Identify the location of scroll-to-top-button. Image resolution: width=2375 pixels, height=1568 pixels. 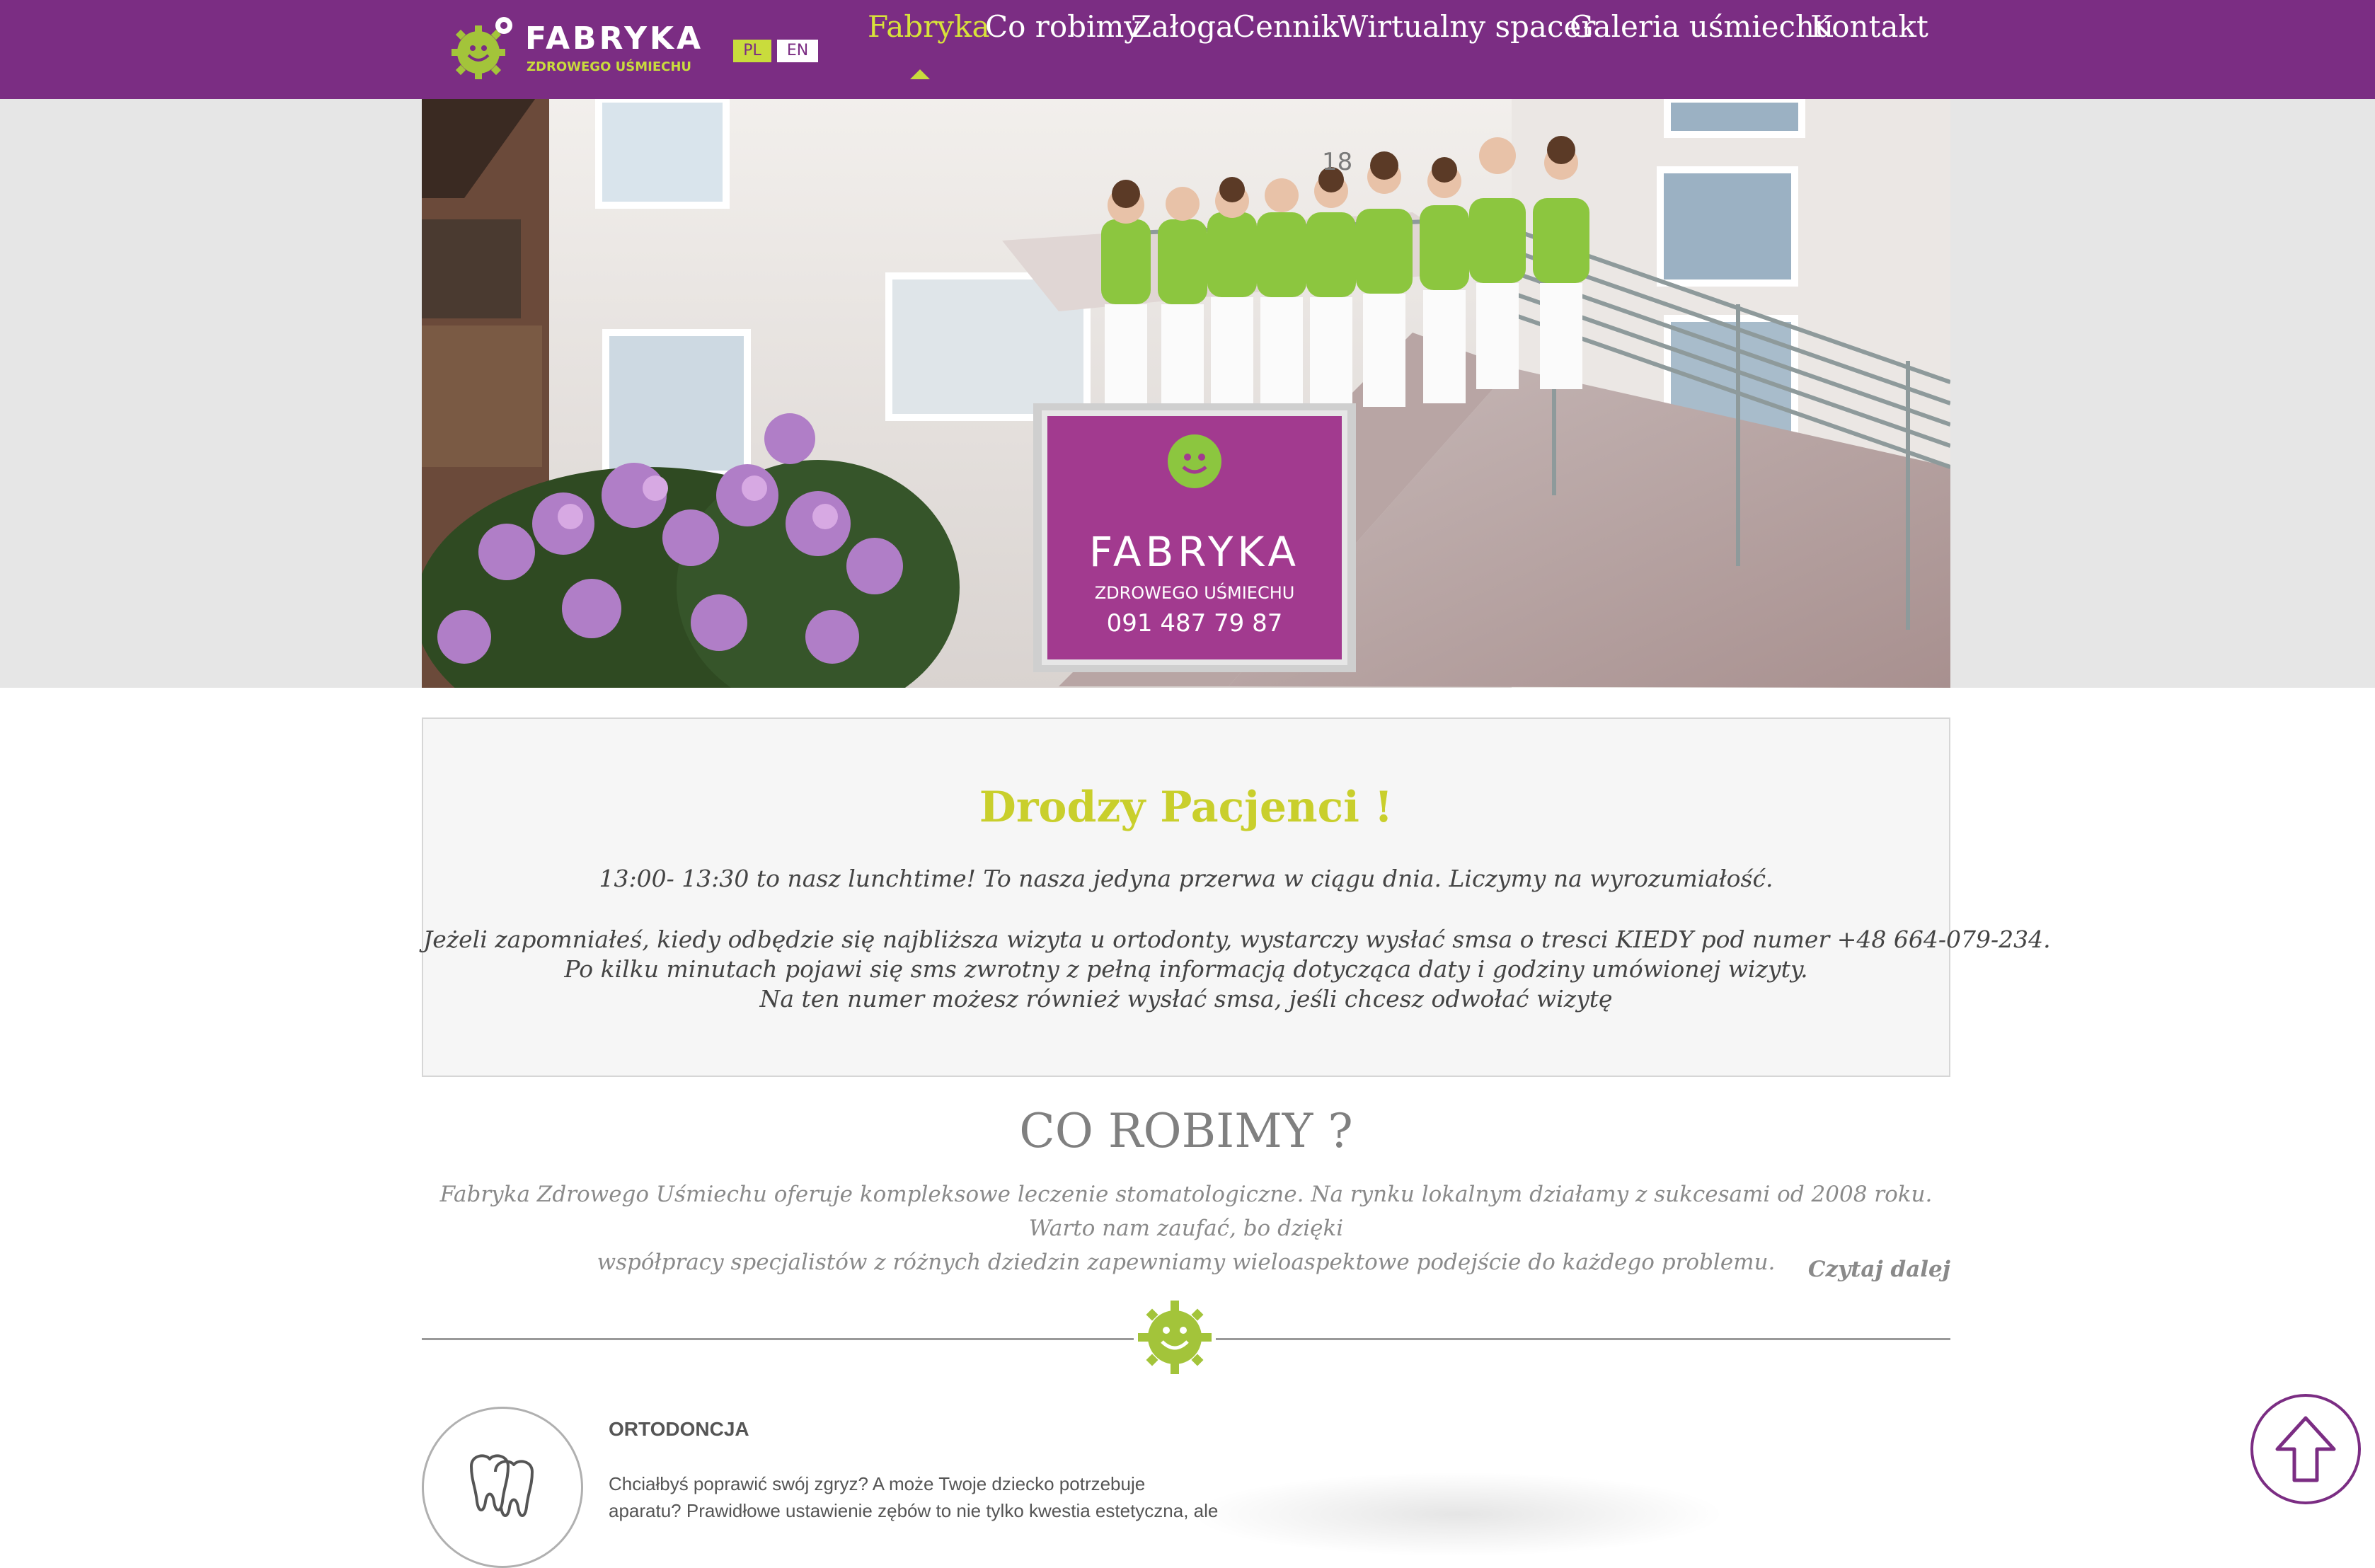
(2305, 1449).